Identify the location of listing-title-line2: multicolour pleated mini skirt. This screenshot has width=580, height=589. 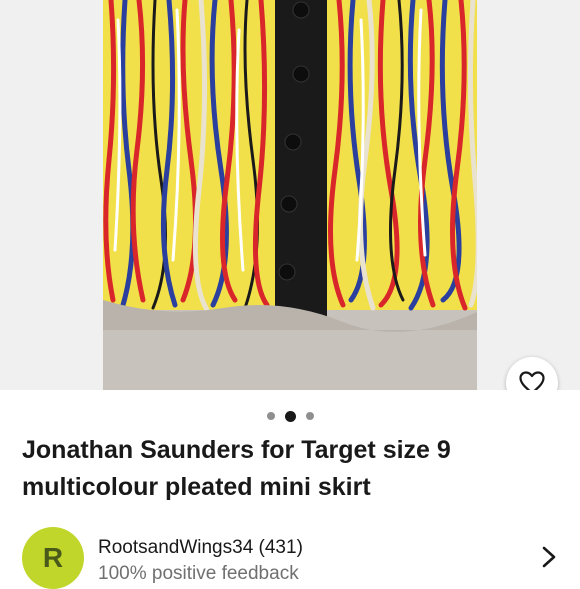
(196, 487).